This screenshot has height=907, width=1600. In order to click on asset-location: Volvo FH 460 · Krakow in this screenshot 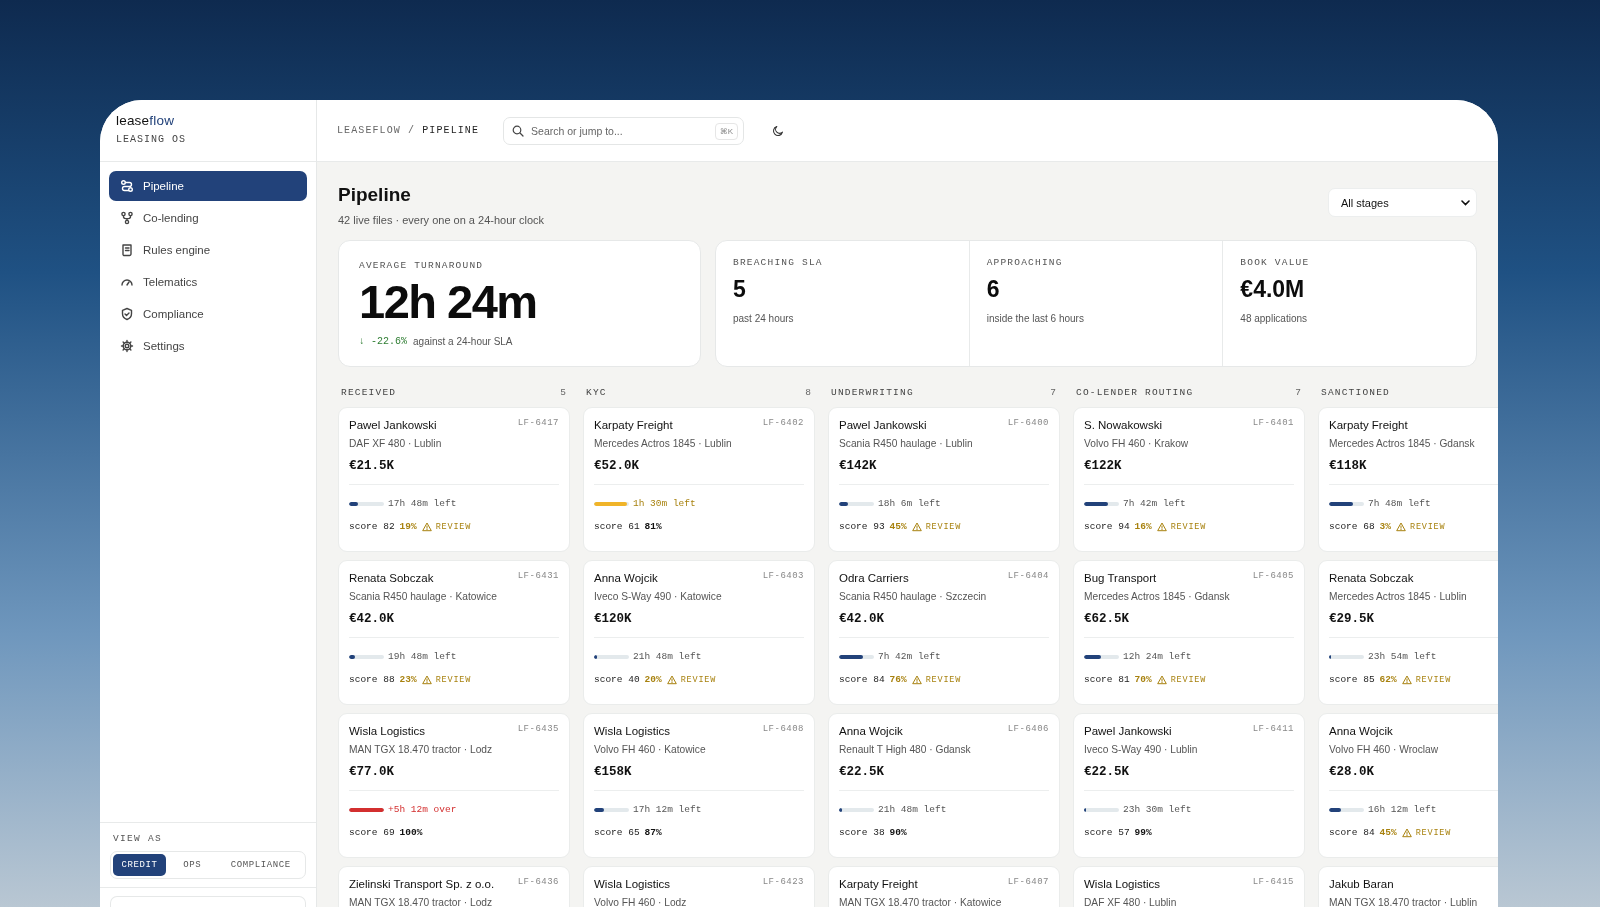, I will do `click(1137, 444)`.